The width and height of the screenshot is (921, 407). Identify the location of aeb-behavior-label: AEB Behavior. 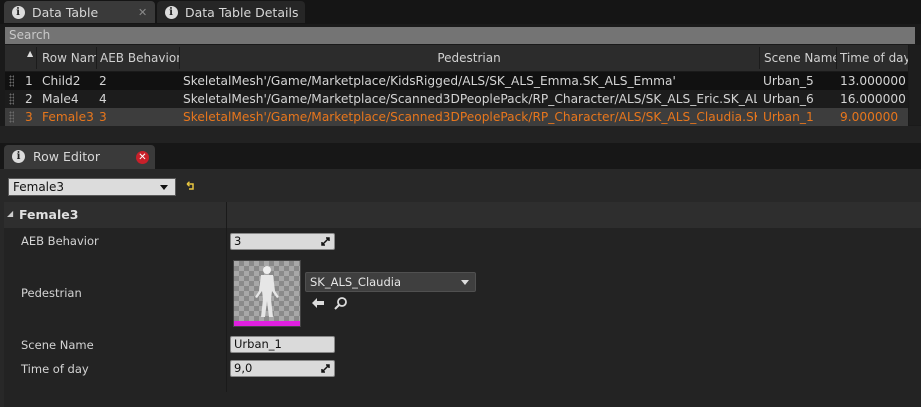
(60, 241).